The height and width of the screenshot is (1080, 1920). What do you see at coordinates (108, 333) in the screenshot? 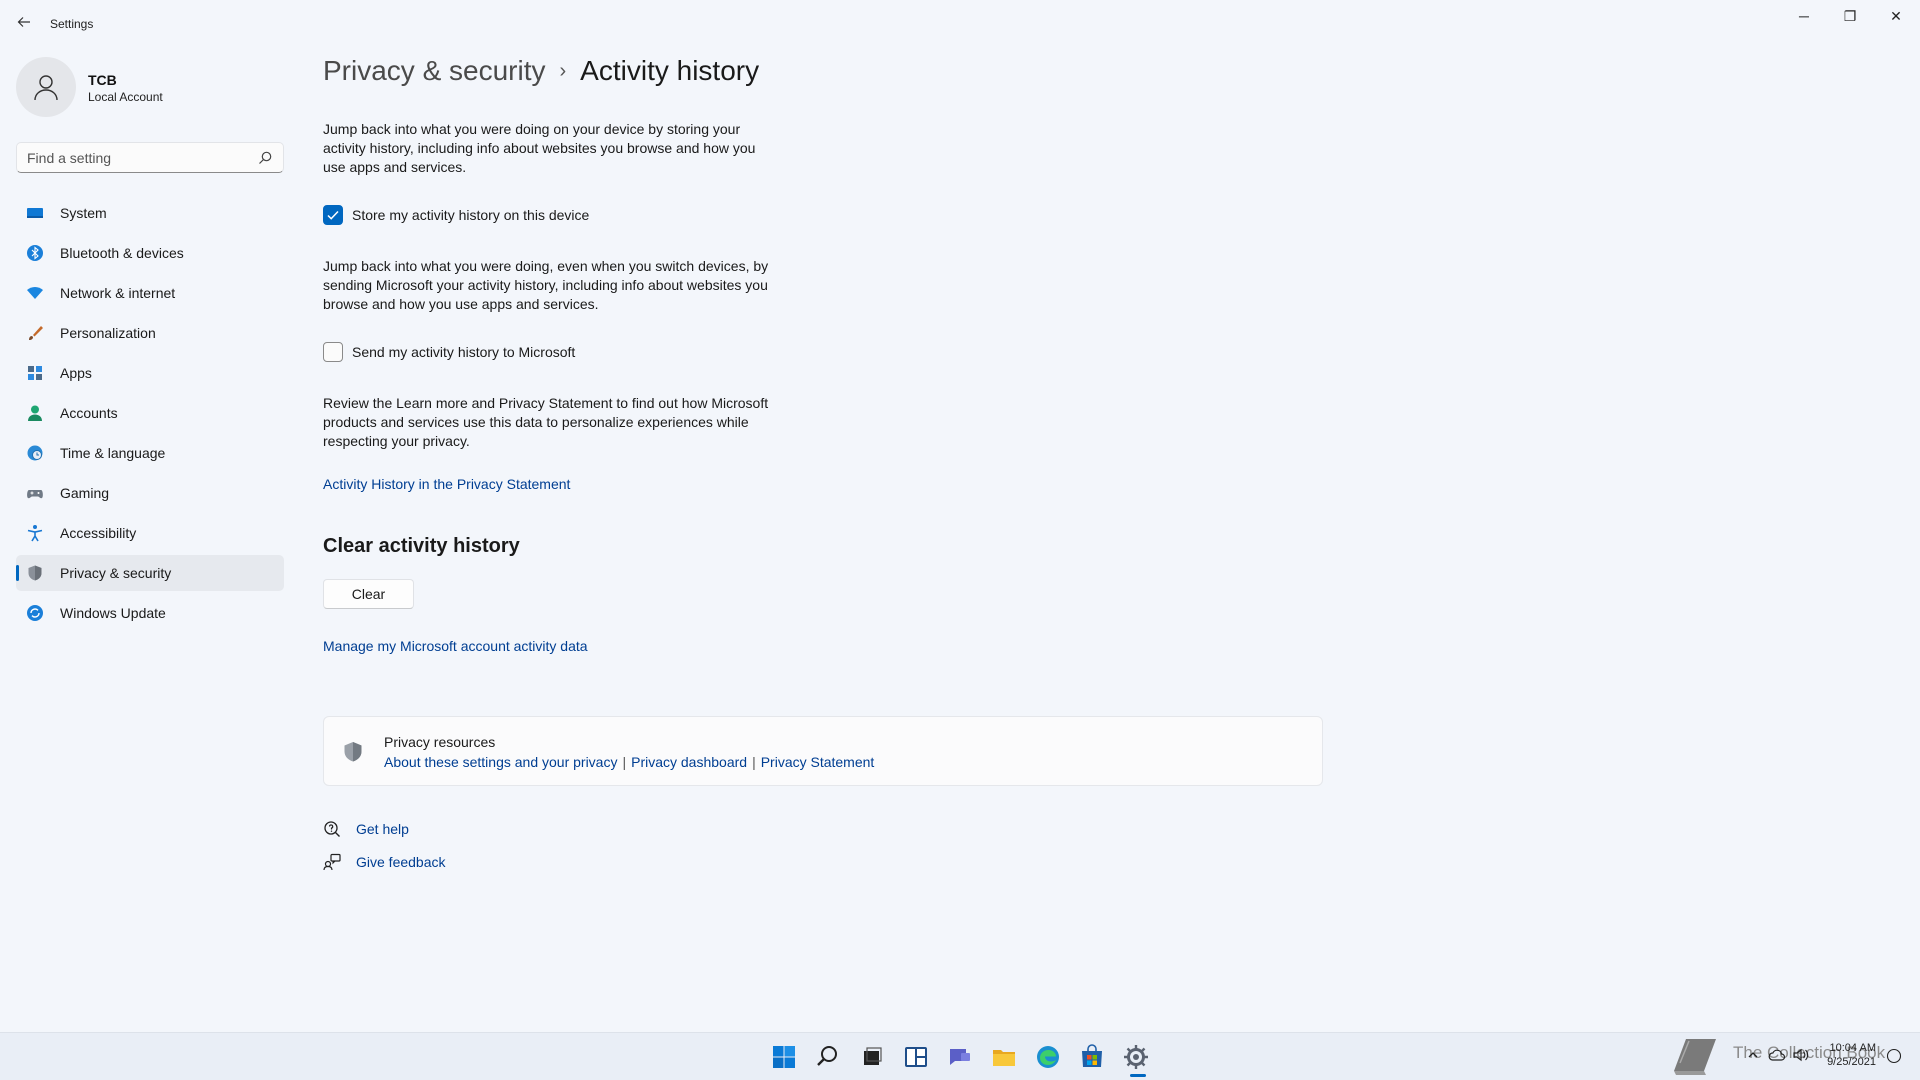
I see `sidebar-item-label: Personalization` at bounding box center [108, 333].